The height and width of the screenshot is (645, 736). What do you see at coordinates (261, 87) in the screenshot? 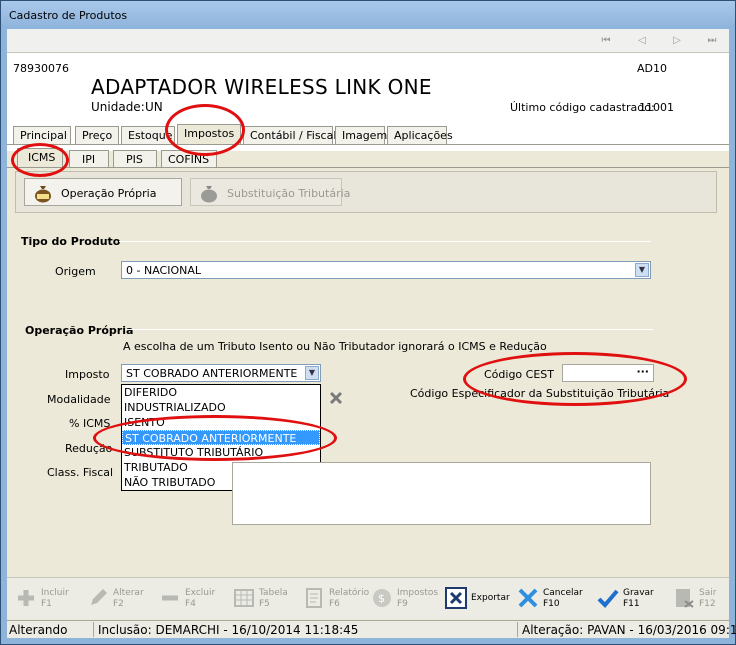
I see `product-name: ADAPTADOR WIRELESS LINK ONE` at bounding box center [261, 87].